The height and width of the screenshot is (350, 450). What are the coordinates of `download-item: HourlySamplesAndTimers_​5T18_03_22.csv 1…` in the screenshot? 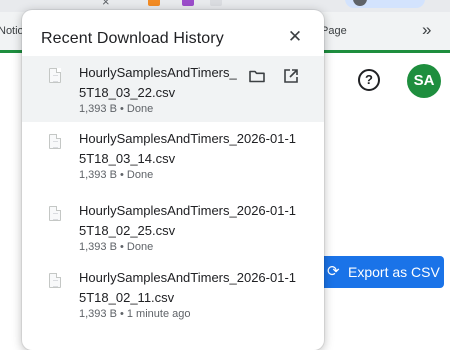 It's located at (173, 89).